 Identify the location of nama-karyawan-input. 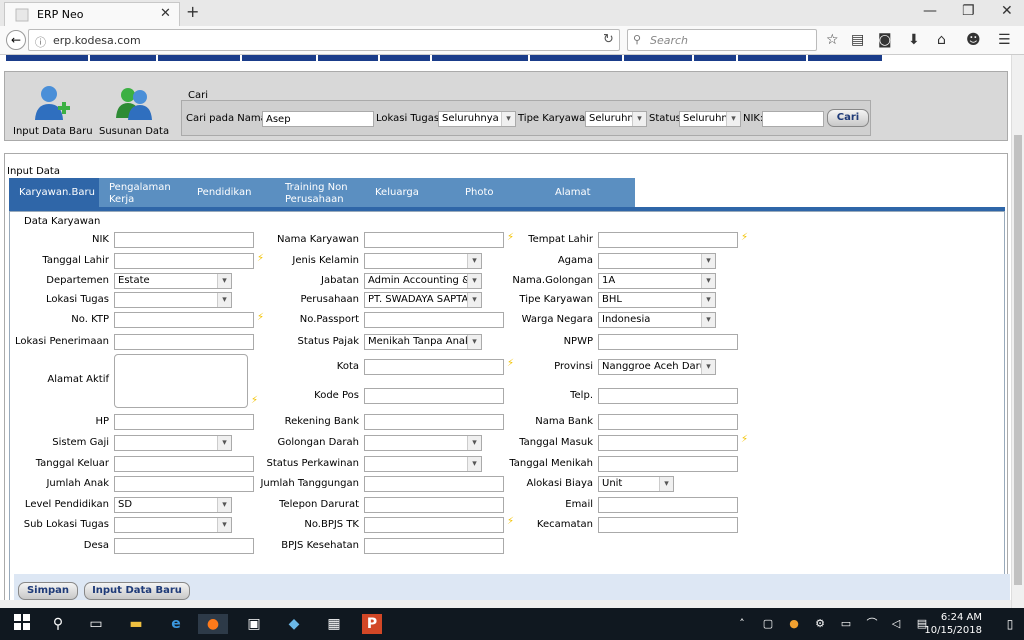
(434, 240).